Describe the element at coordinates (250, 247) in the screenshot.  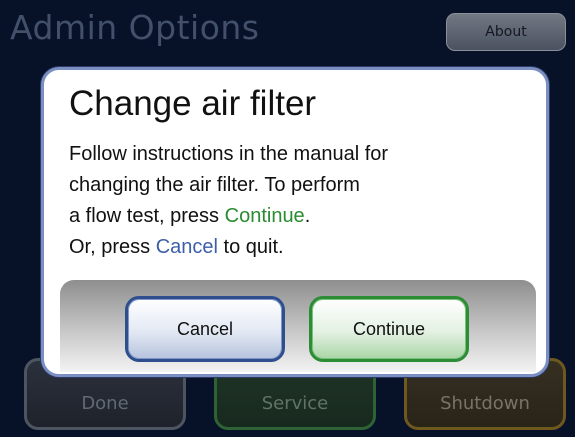
I see `message-line-4-suffix: to quit.` at that location.